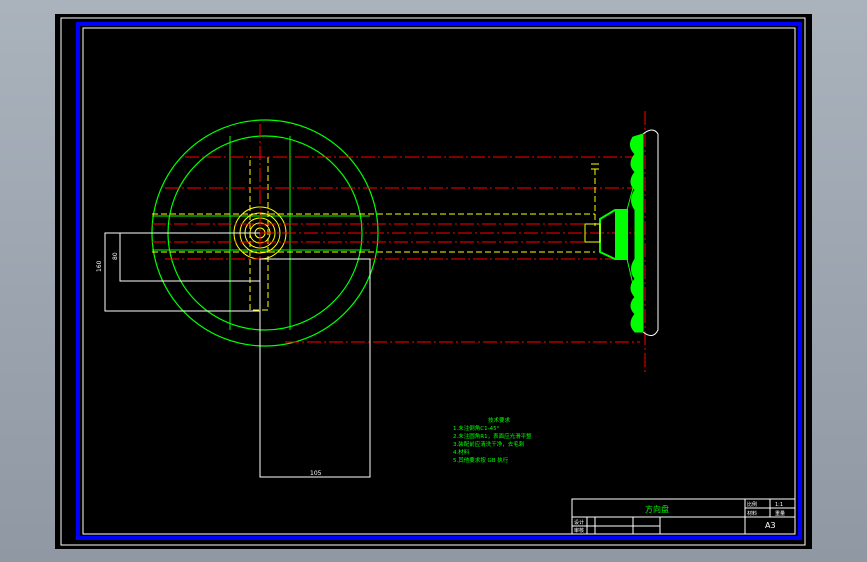  I want to click on notes-line-2: 2.未注圆角R1，表面应光滑平整, so click(492, 436).